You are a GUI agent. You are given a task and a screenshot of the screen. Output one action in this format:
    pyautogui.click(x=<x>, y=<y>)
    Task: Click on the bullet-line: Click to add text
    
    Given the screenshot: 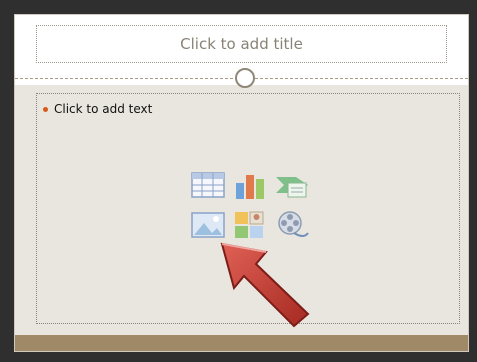 What is the action you would take?
    pyautogui.click(x=97, y=109)
    